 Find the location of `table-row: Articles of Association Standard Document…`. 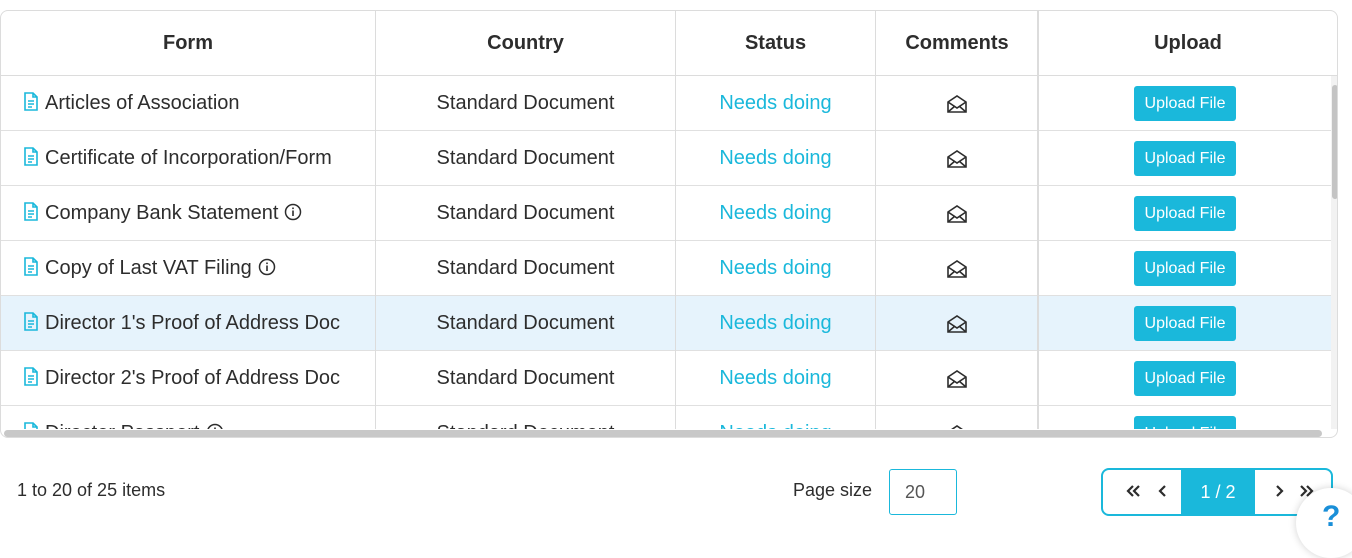

table-row: Articles of Association Standard Document… is located at coordinates (666, 103).